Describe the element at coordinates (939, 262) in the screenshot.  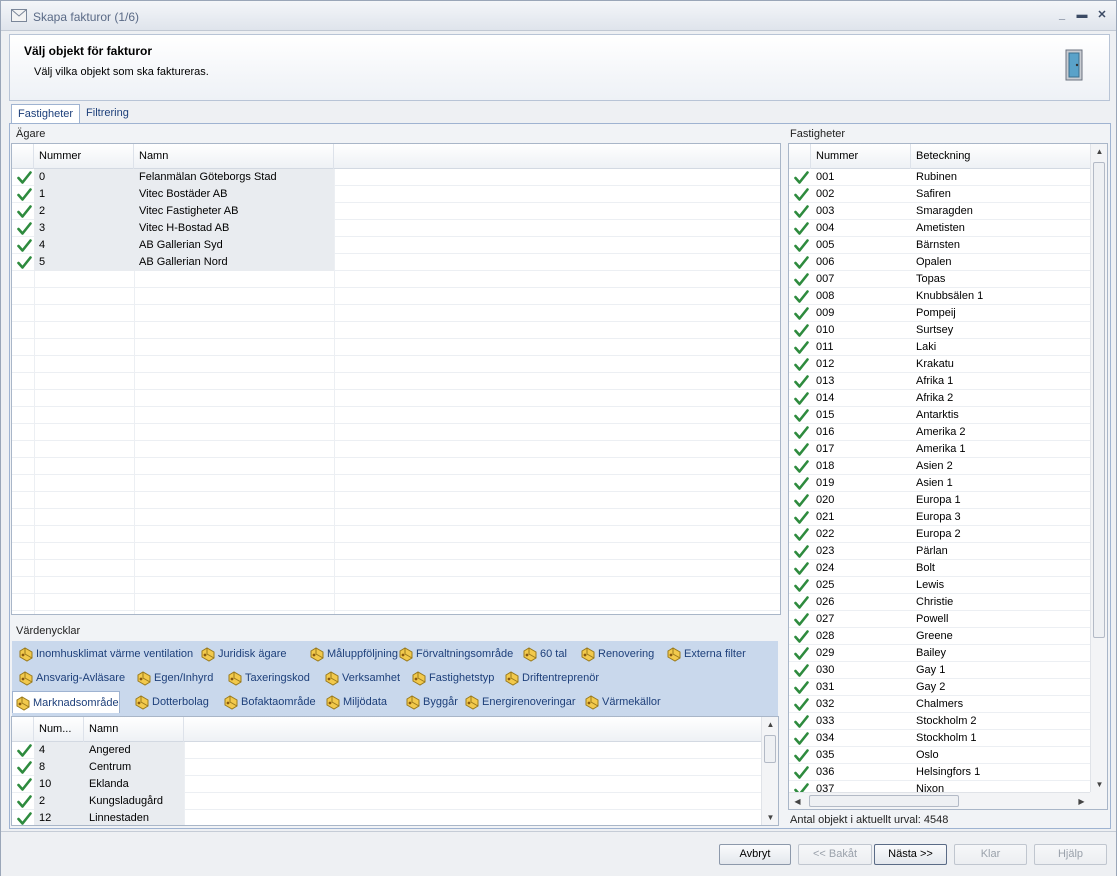
I see `table-row: 006 Opalen` at that location.